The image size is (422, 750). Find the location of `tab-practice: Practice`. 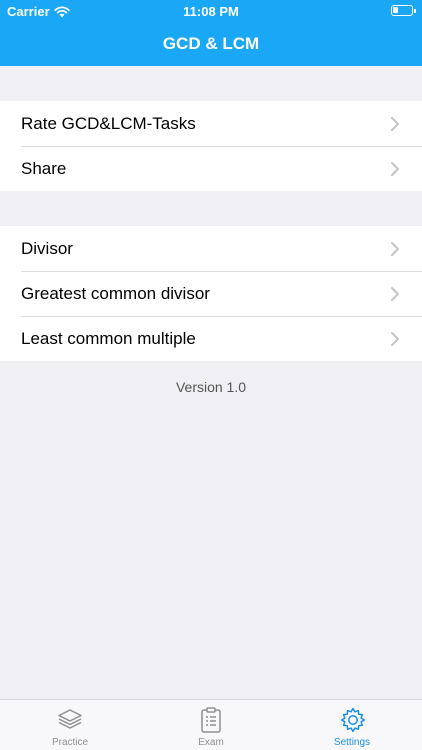

tab-practice: Practice is located at coordinates (70, 725).